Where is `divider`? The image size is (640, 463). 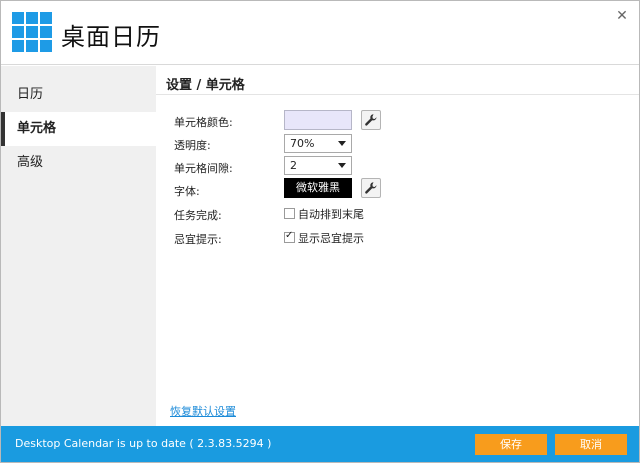
divider is located at coordinates (397, 94).